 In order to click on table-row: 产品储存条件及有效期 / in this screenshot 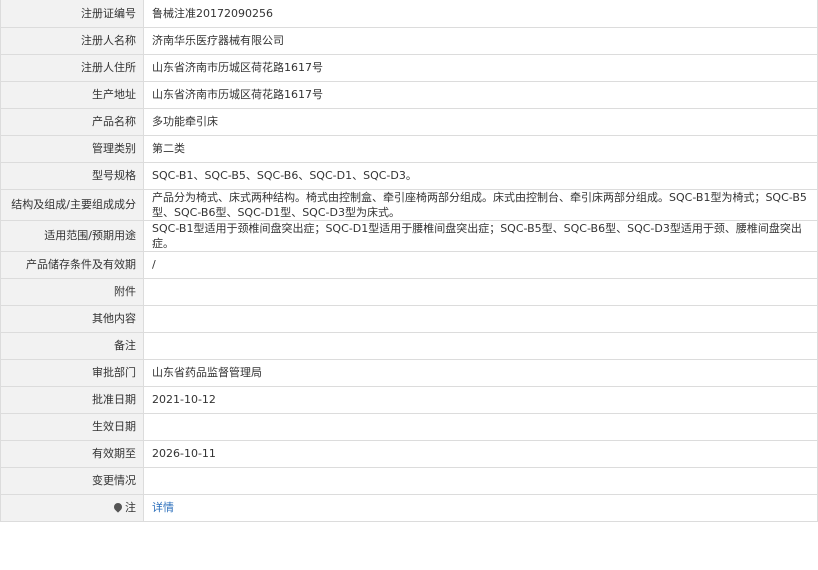, I will do `click(409, 264)`.